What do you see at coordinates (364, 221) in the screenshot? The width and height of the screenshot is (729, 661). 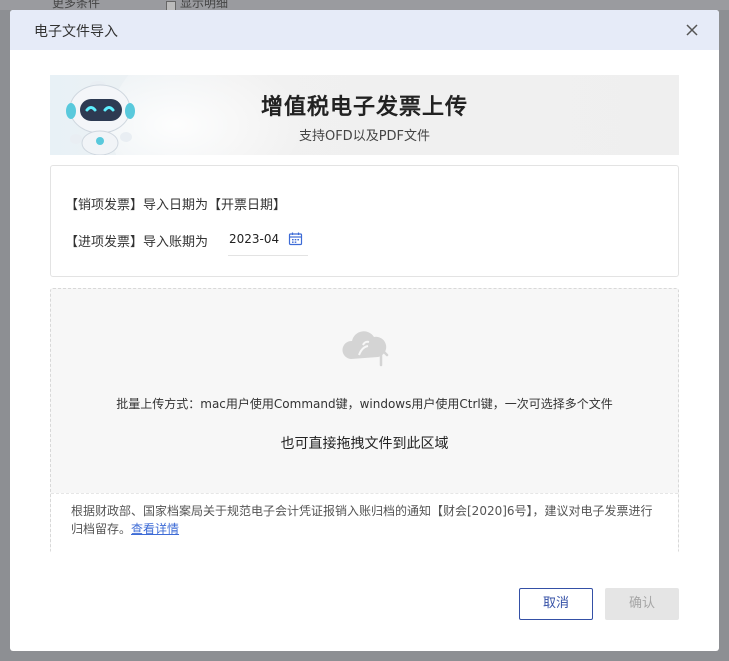 I see `import-settings-panel: 【销项发票】导入日期为【开票日期】 【进项发票】导入账期为 2023-04` at bounding box center [364, 221].